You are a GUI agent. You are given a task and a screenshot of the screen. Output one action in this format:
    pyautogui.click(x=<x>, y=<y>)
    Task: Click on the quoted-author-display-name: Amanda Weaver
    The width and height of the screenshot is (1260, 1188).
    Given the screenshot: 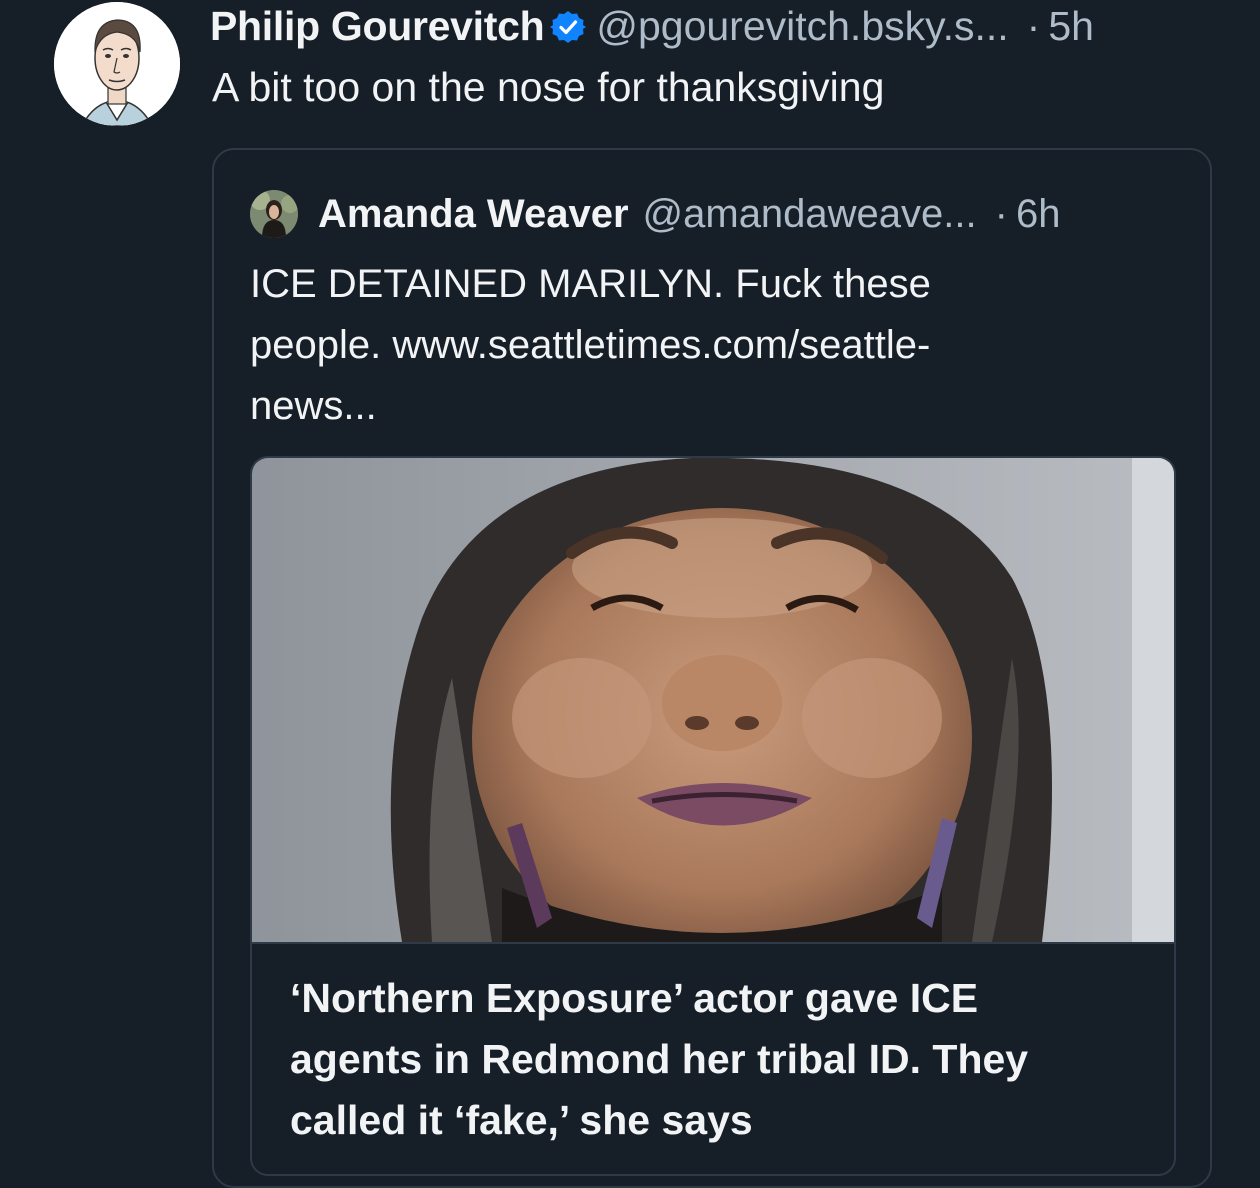 What is the action you would take?
    pyautogui.click(x=473, y=214)
    